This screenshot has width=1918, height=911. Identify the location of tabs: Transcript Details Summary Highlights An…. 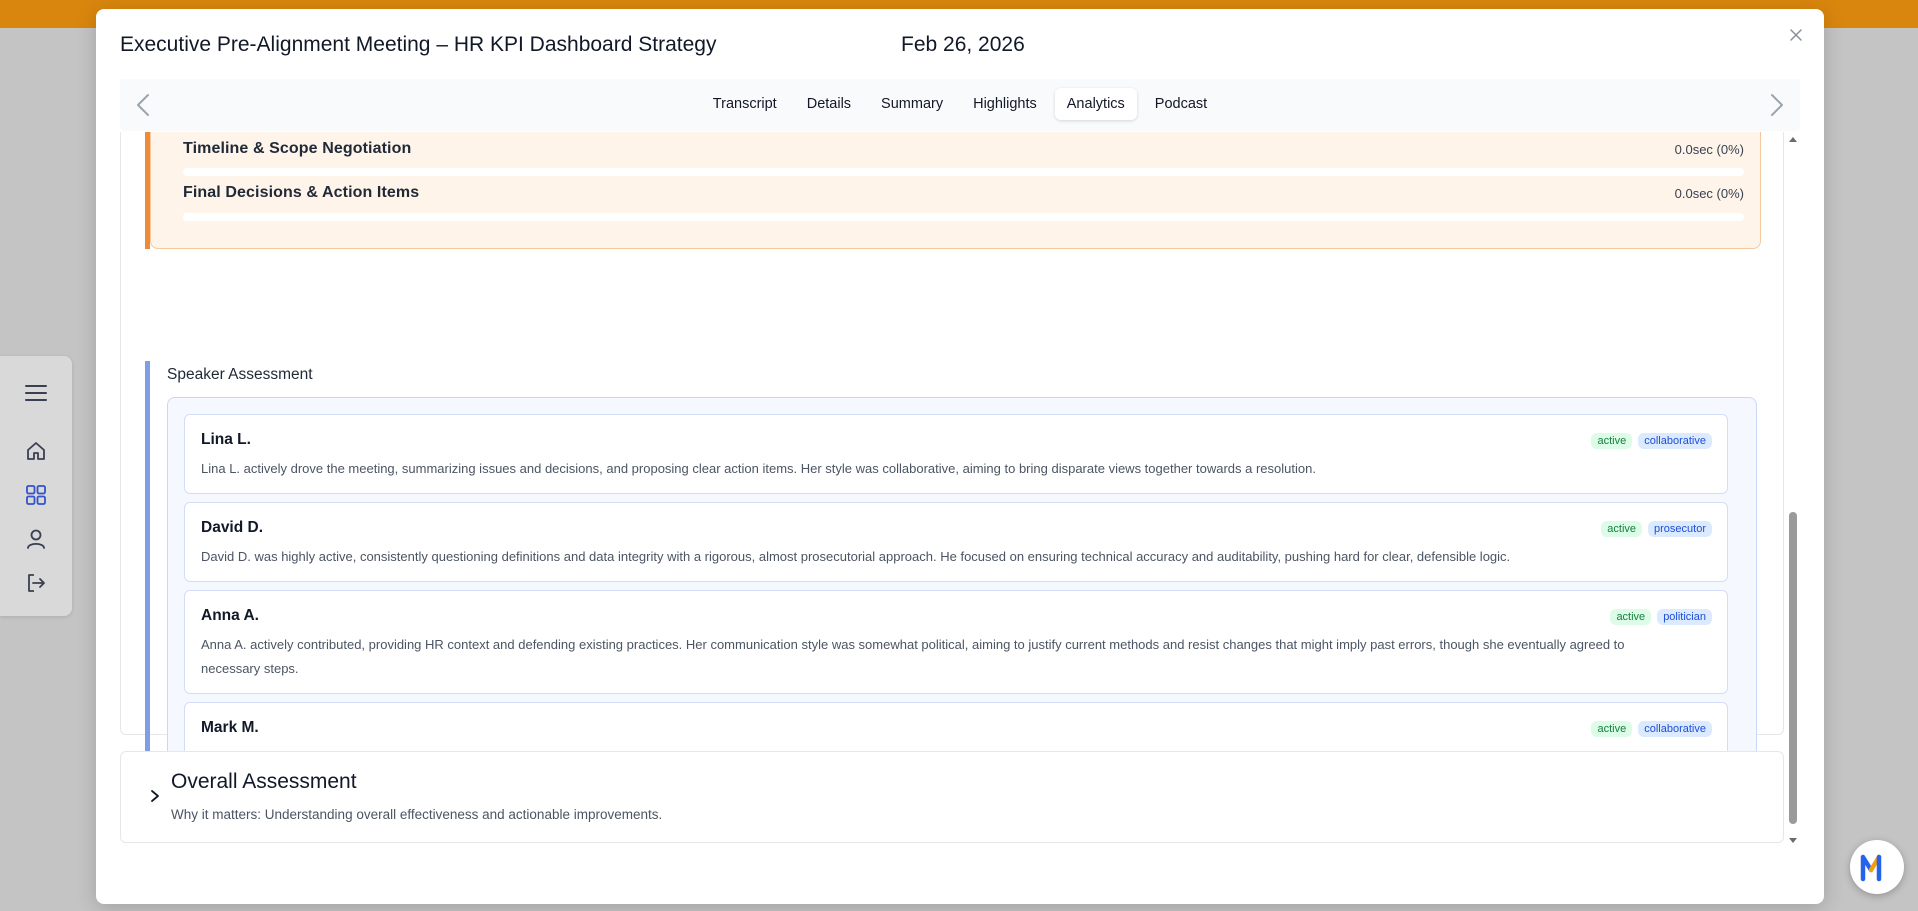
(960, 104).